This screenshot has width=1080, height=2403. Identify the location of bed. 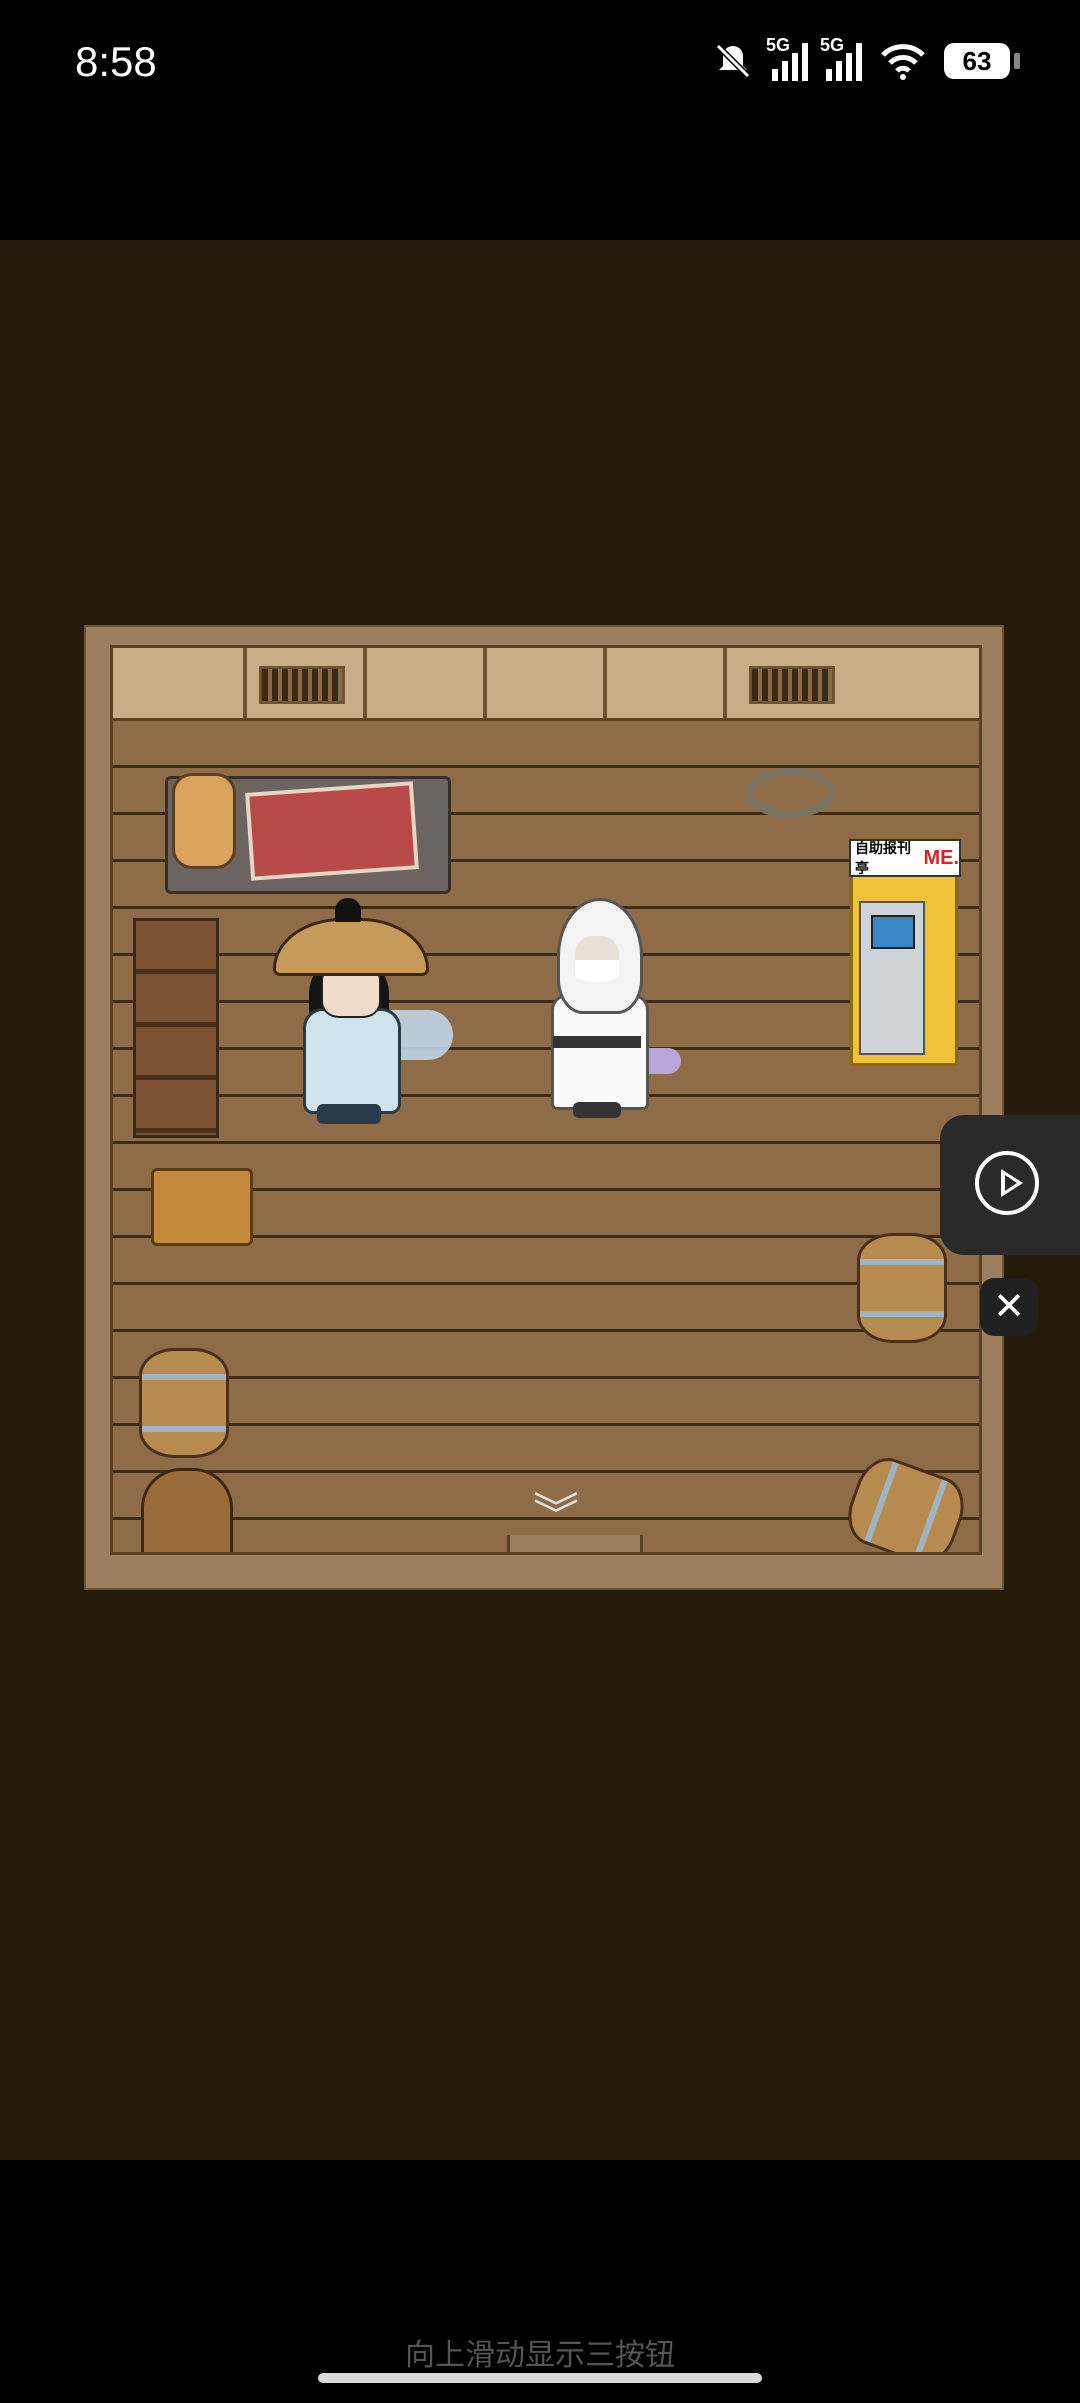
(308, 833).